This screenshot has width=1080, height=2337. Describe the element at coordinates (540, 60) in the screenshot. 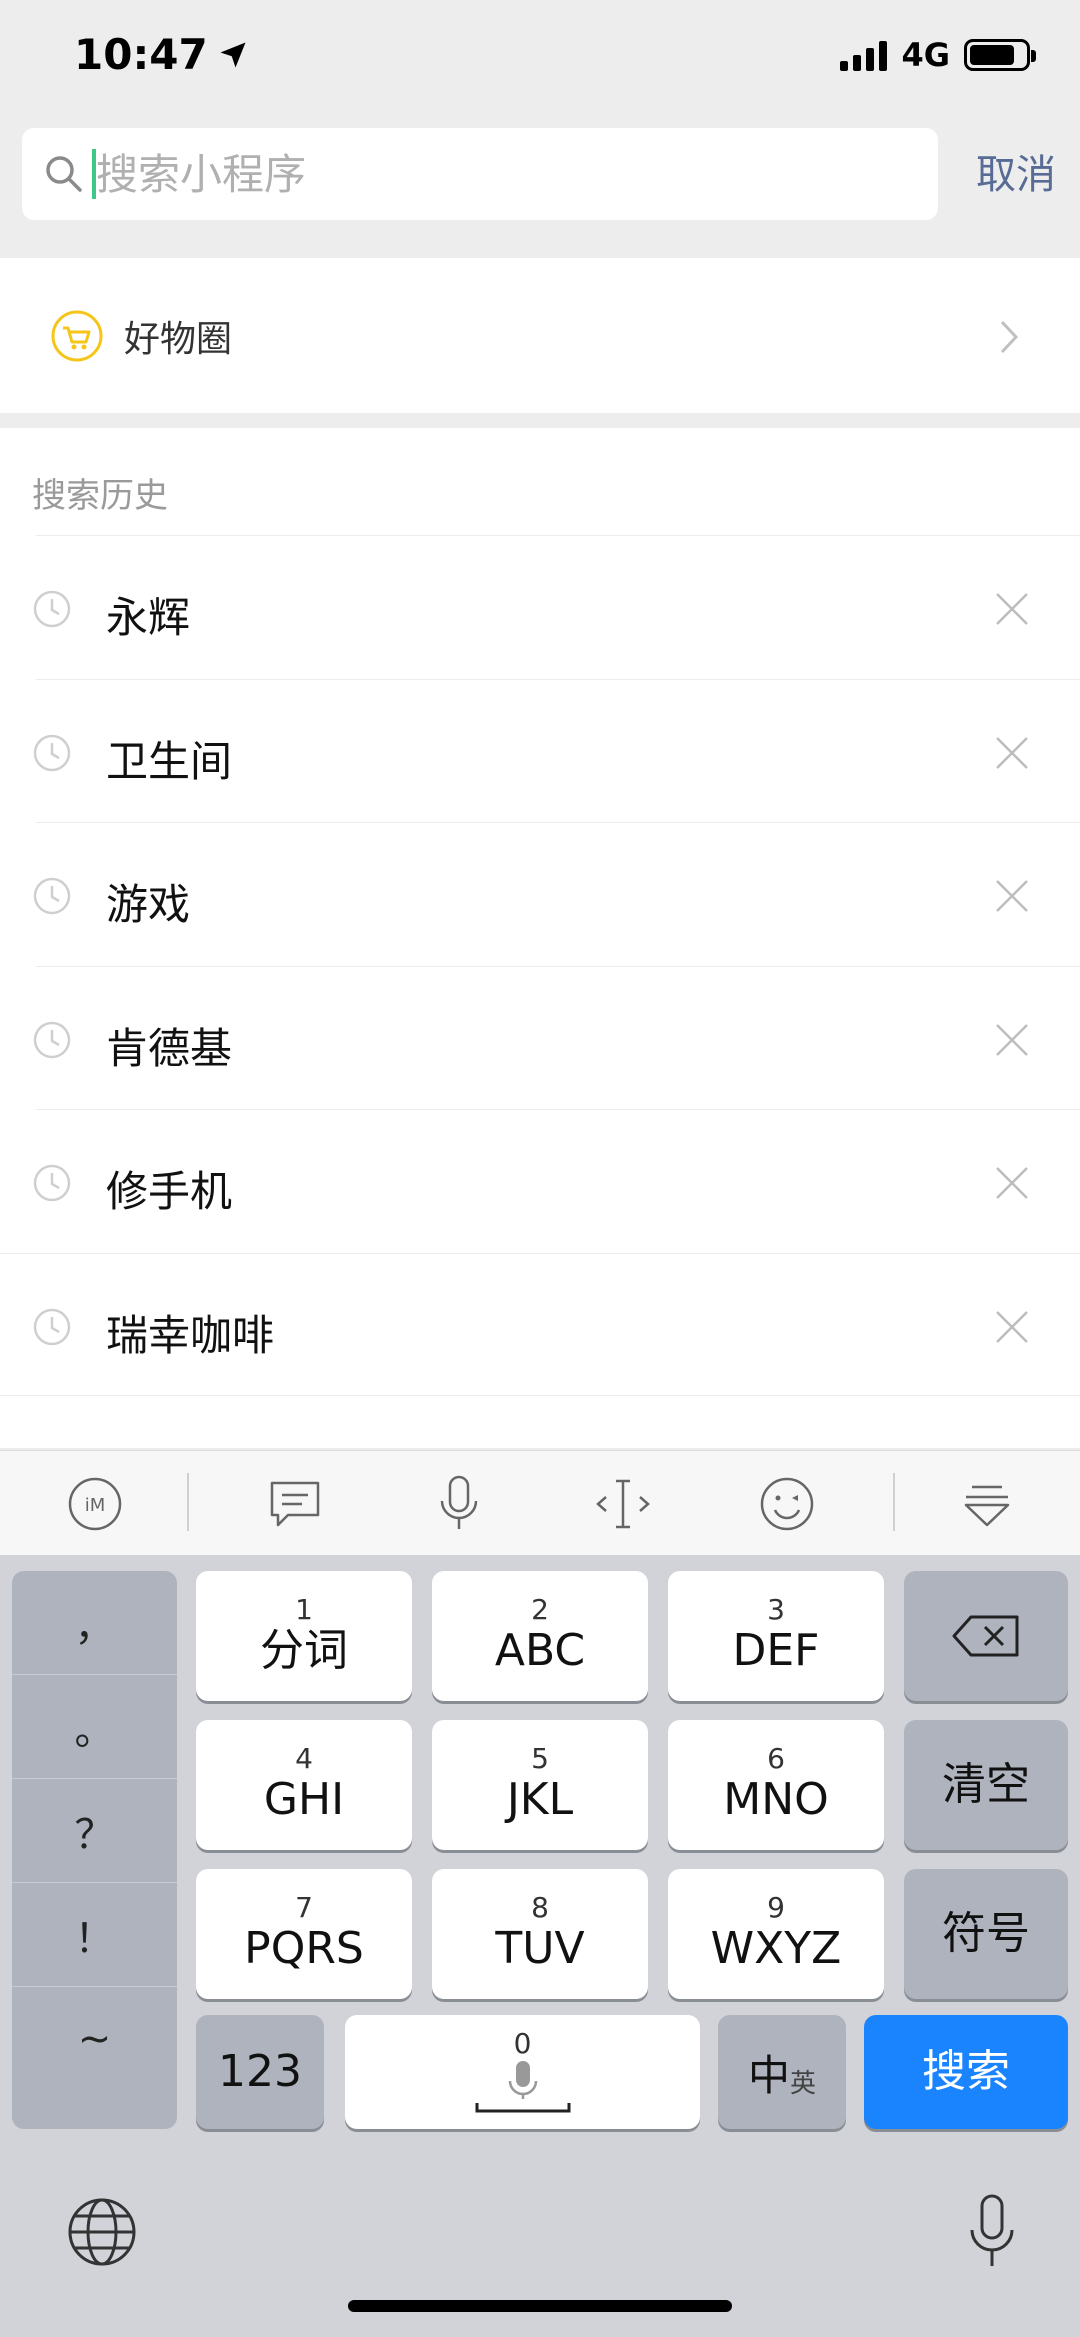

I see `status-bar: 10:47 4G` at that location.